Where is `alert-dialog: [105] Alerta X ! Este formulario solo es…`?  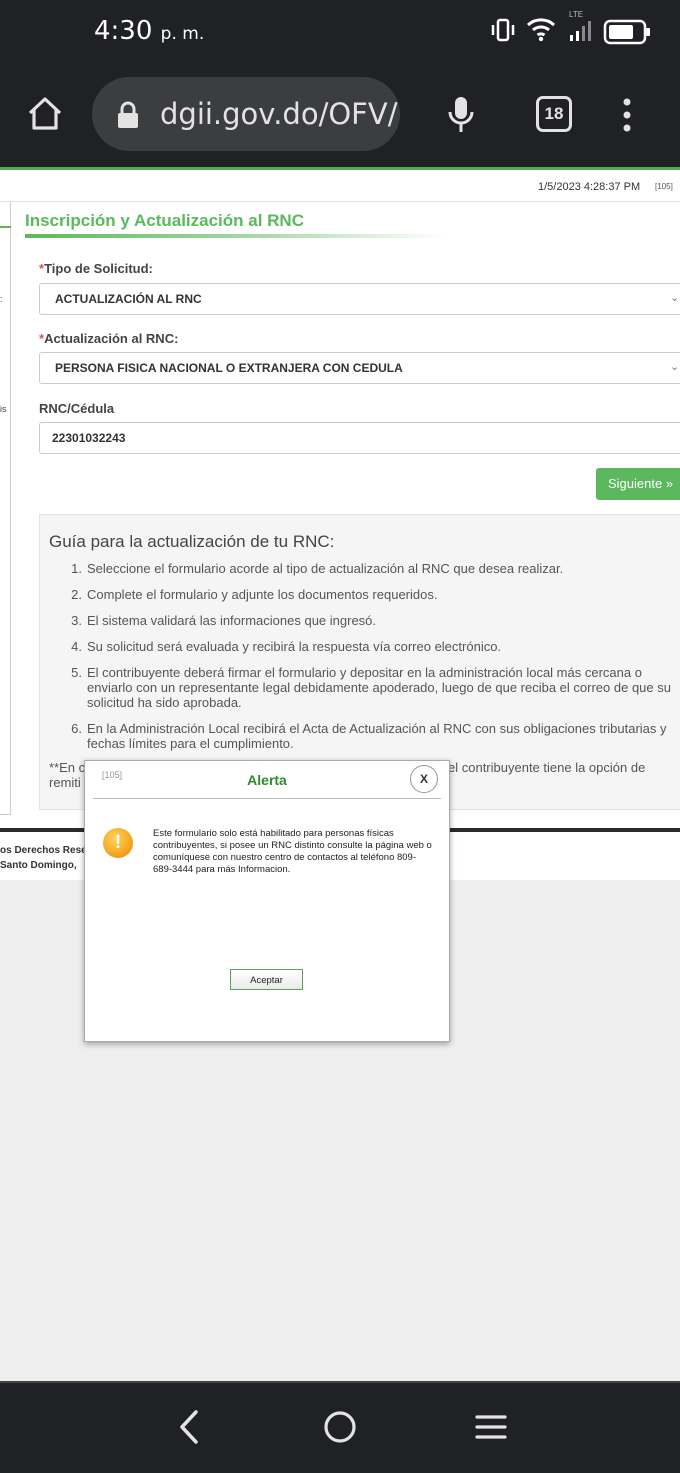 alert-dialog: [105] Alerta X ! Este formulario solo es… is located at coordinates (267, 901).